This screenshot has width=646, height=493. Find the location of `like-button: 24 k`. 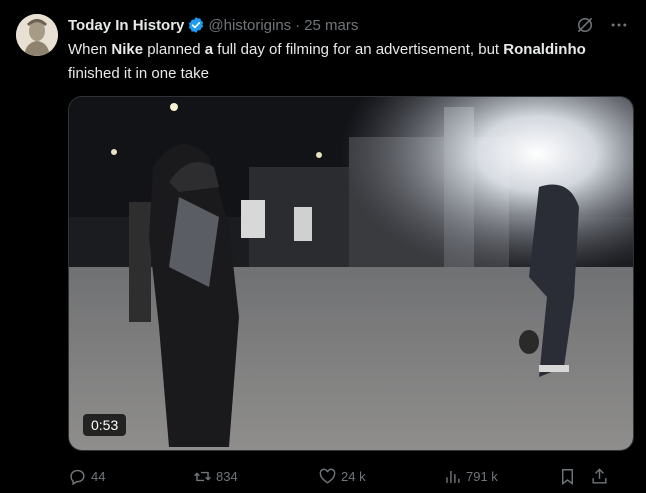

like-button: 24 k is located at coordinates (380, 476).